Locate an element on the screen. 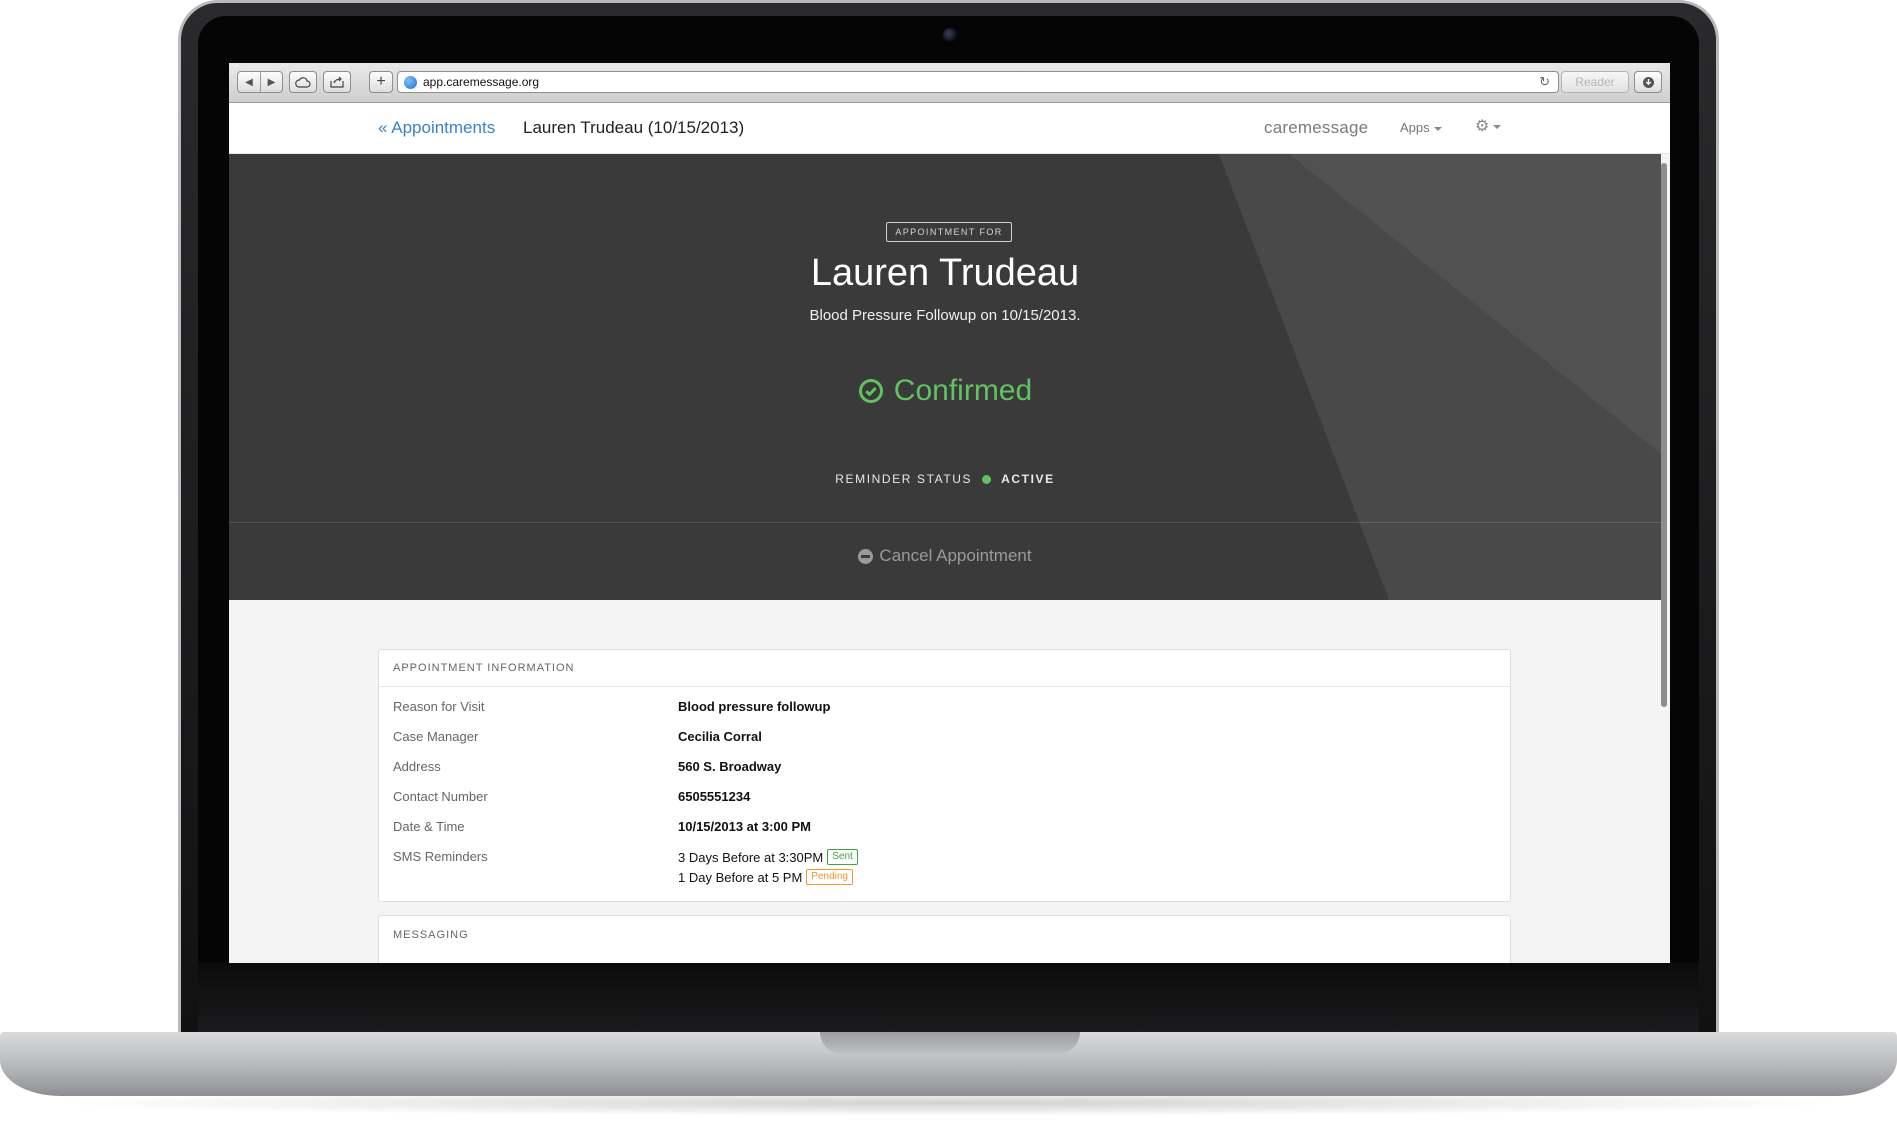 The width and height of the screenshot is (1897, 1129). apps-label: Apps is located at coordinates (1415, 127).